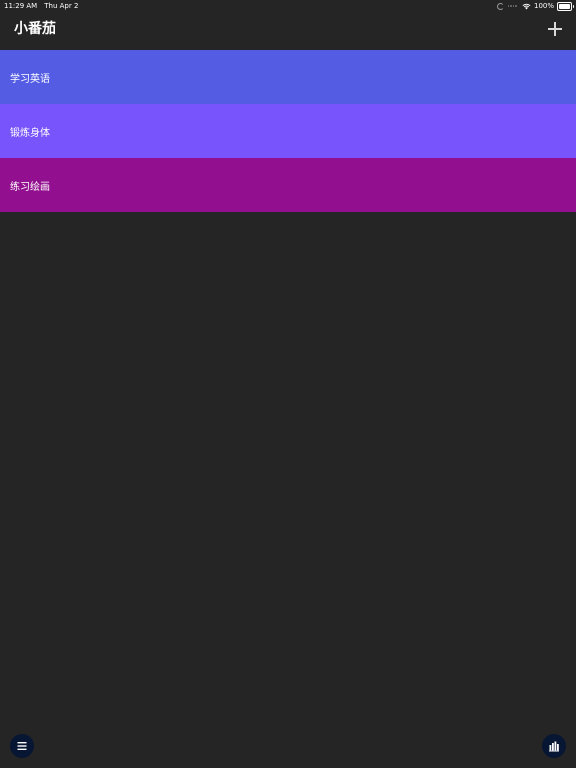 Image resolution: width=576 pixels, height=768 pixels. What do you see at coordinates (500, 6) in the screenshot?
I see `sync-icon` at bounding box center [500, 6].